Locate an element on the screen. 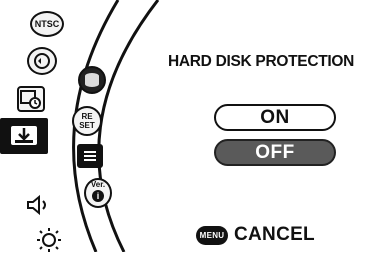 The height and width of the screenshot is (257, 375). reset-icon-label: RE SET is located at coordinates (87, 121).